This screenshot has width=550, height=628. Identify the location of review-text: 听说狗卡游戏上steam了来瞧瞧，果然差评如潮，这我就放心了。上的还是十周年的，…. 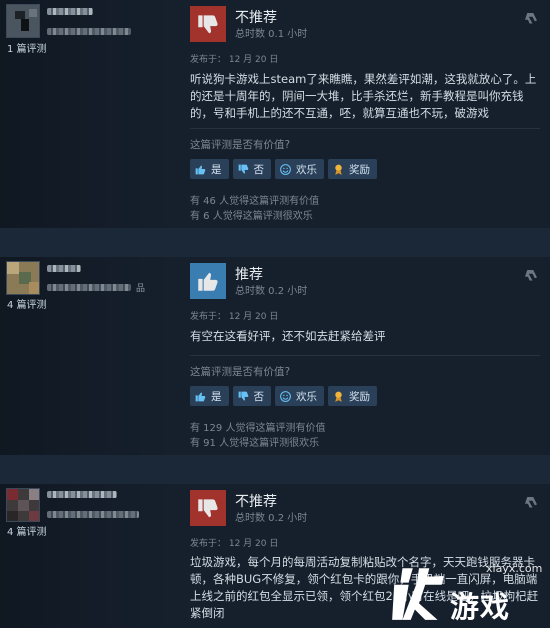
(363, 96).